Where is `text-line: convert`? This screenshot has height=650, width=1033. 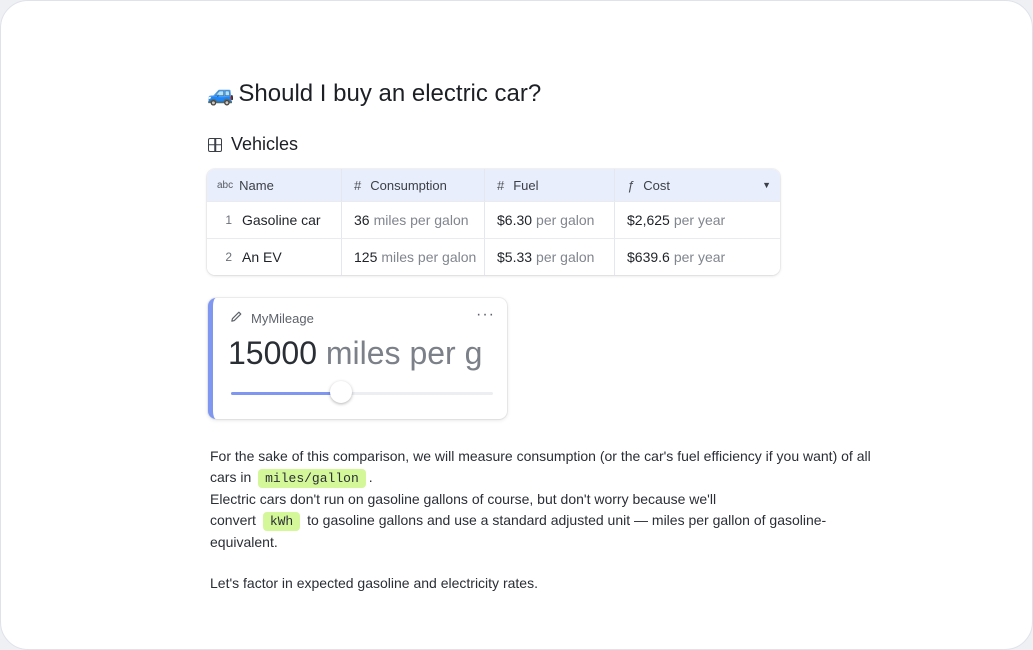
text-line: convert is located at coordinates (233, 519).